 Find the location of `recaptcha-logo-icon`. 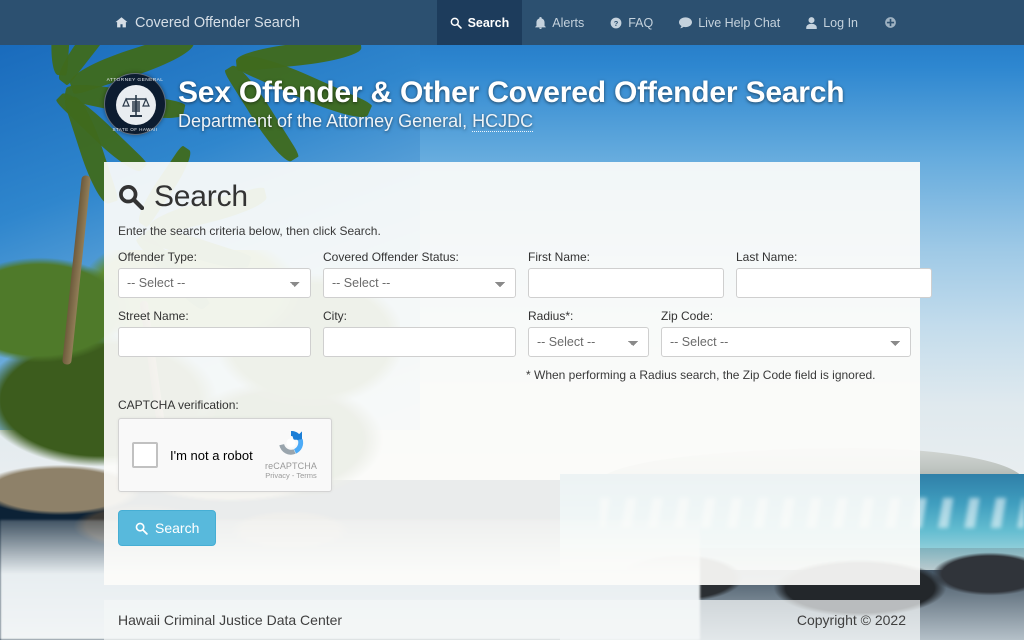

recaptcha-logo-icon is located at coordinates (291, 443).